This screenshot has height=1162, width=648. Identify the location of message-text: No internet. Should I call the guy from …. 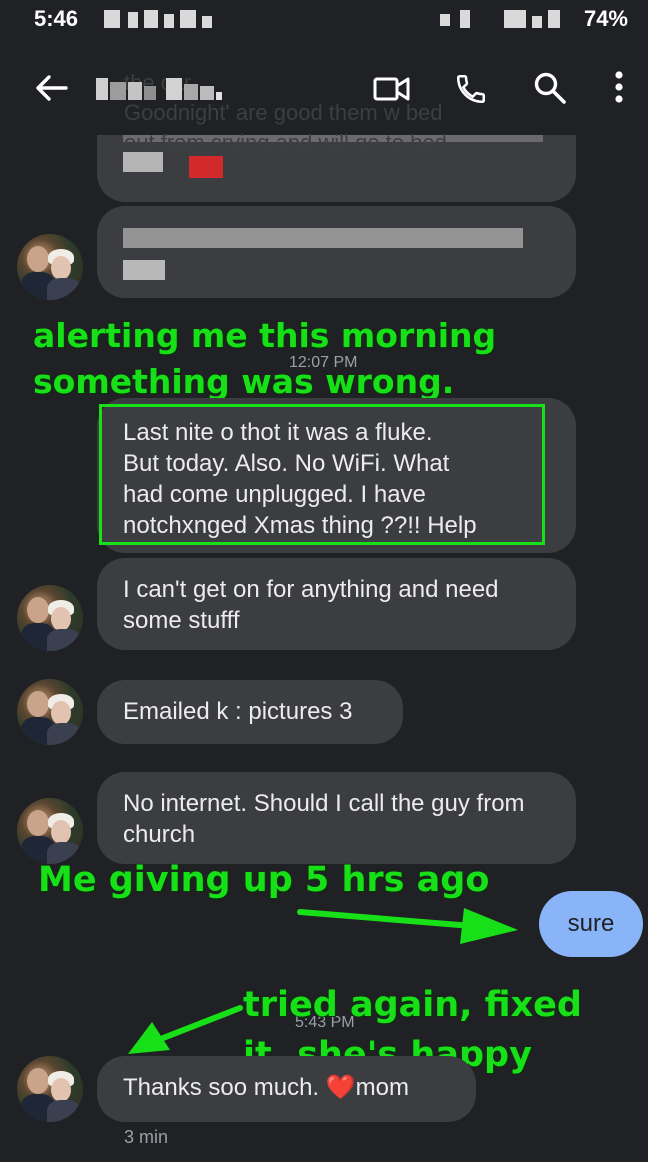
(324, 819).